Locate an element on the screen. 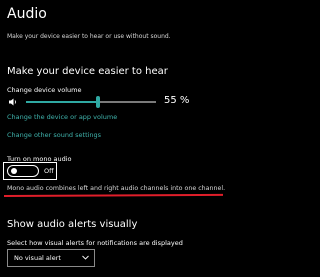 This screenshot has height=277, width=320. chevron-down-icon is located at coordinates (85, 257).